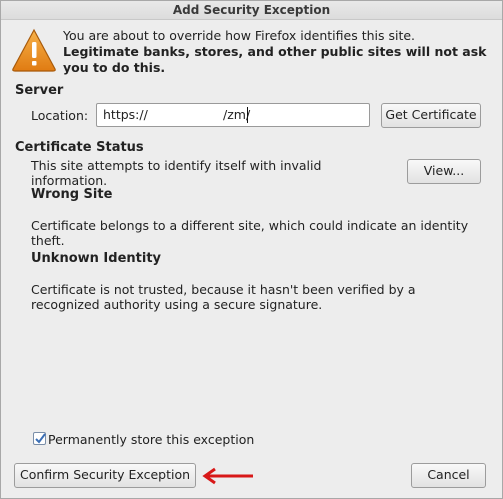  Describe the element at coordinates (39, 90) in the screenshot. I see `server-heading: Server` at that location.